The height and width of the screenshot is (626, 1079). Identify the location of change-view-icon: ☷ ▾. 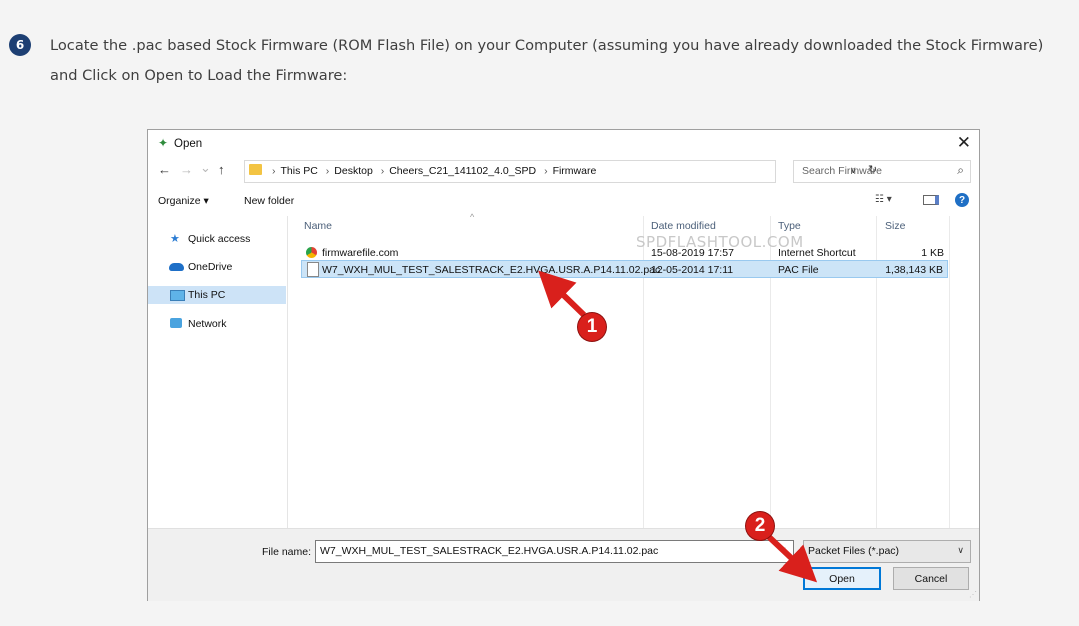
(883, 199).